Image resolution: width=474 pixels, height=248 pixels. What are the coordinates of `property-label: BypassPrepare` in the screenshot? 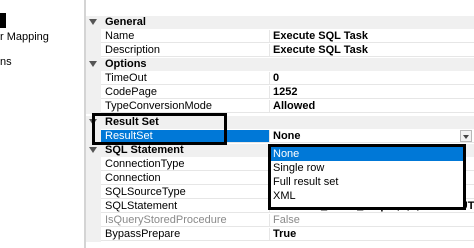 It's located at (185, 234).